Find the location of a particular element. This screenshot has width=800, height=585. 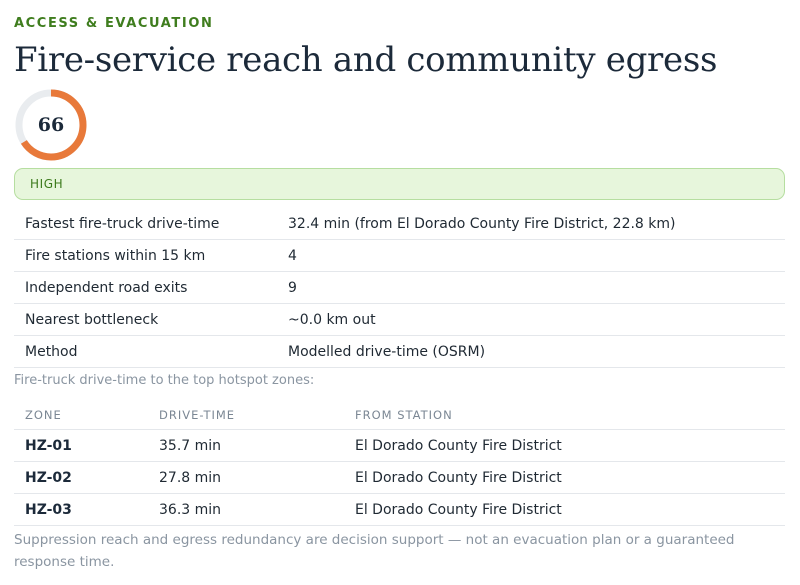

zone-cell: HZ-01 is located at coordinates (48, 445).